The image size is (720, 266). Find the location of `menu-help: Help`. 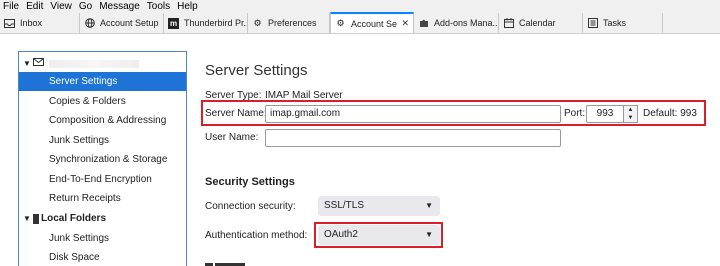

menu-help: Help is located at coordinates (187, 7).